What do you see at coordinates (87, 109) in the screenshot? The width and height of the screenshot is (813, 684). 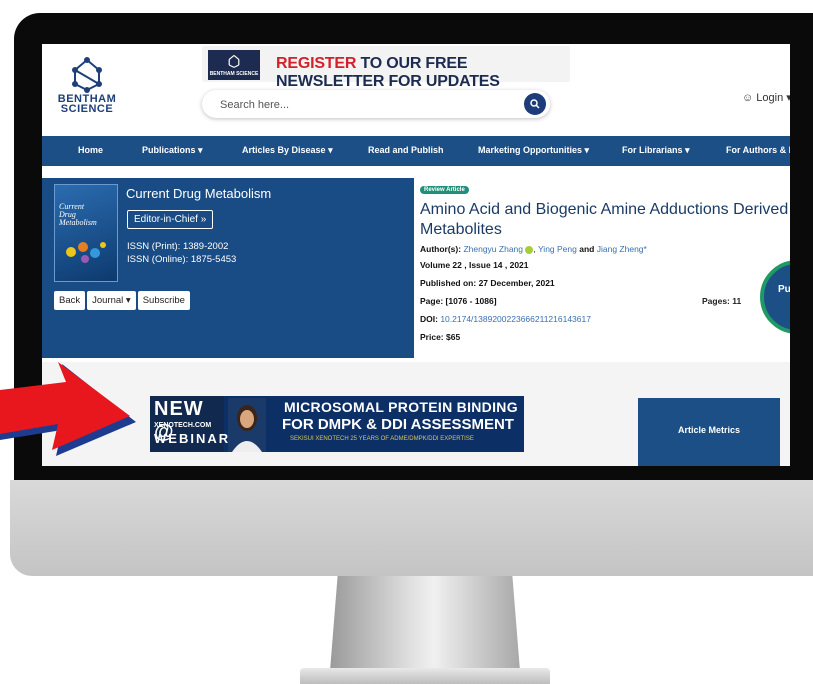 I see `logo-text-line-2: SCIENCE` at bounding box center [87, 109].